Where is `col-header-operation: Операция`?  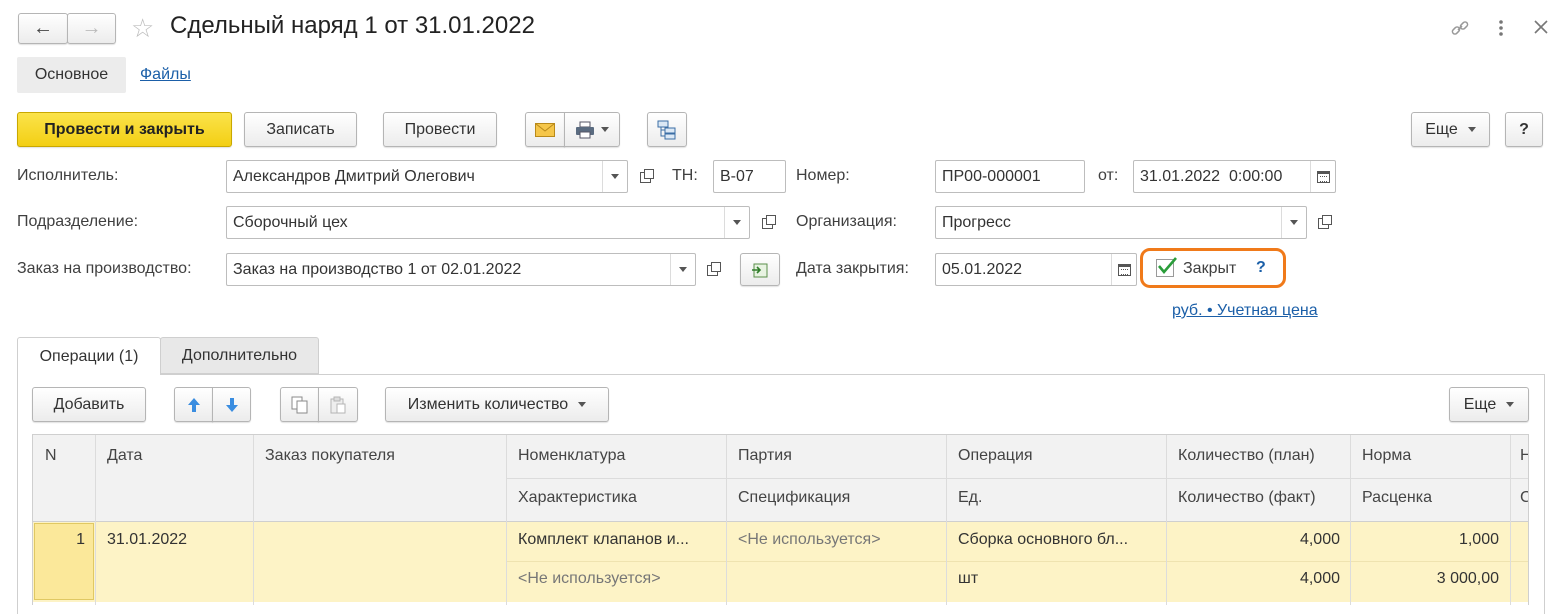
col-header-operation: Операция is located at coordinates (995, 456).